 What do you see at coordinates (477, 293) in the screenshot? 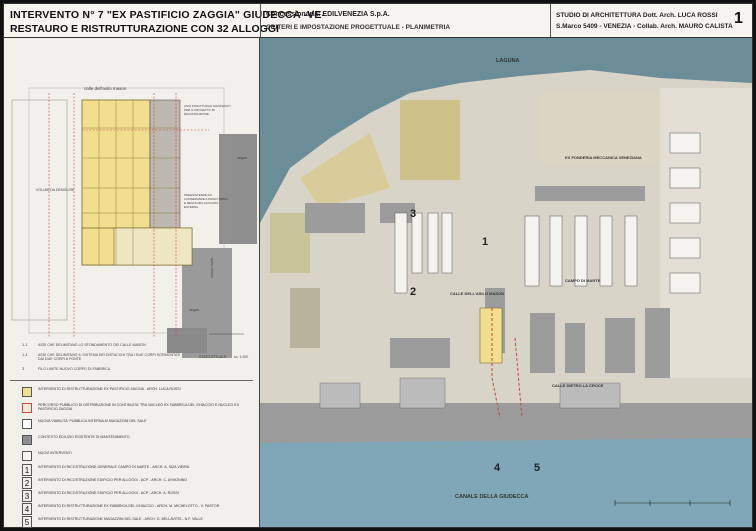
I see `label-calle-asilo: CALLE DELL'ASILO MASON` at bounding box center [477, 293].